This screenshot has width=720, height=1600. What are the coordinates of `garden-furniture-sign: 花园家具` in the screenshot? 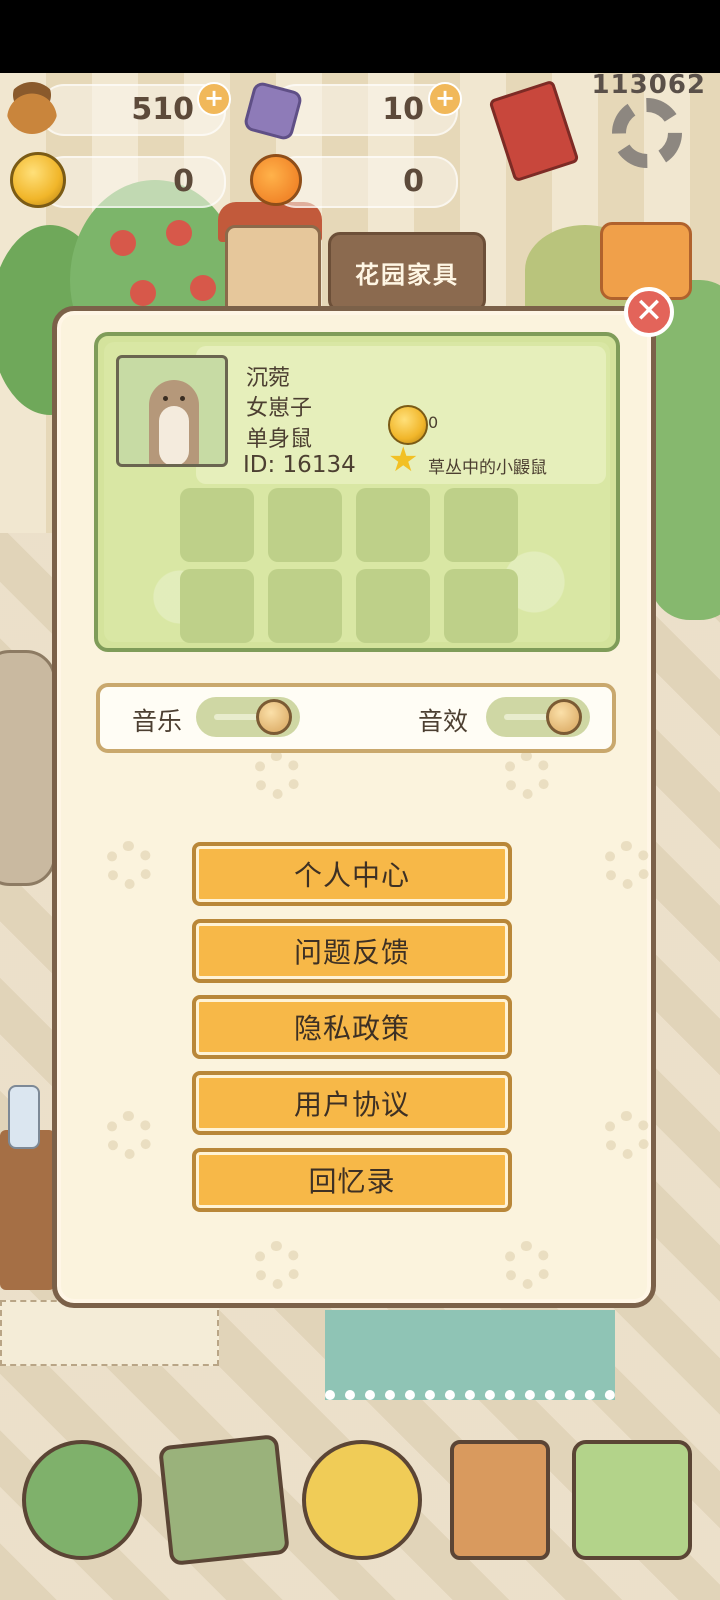 It's located at (407, 272).